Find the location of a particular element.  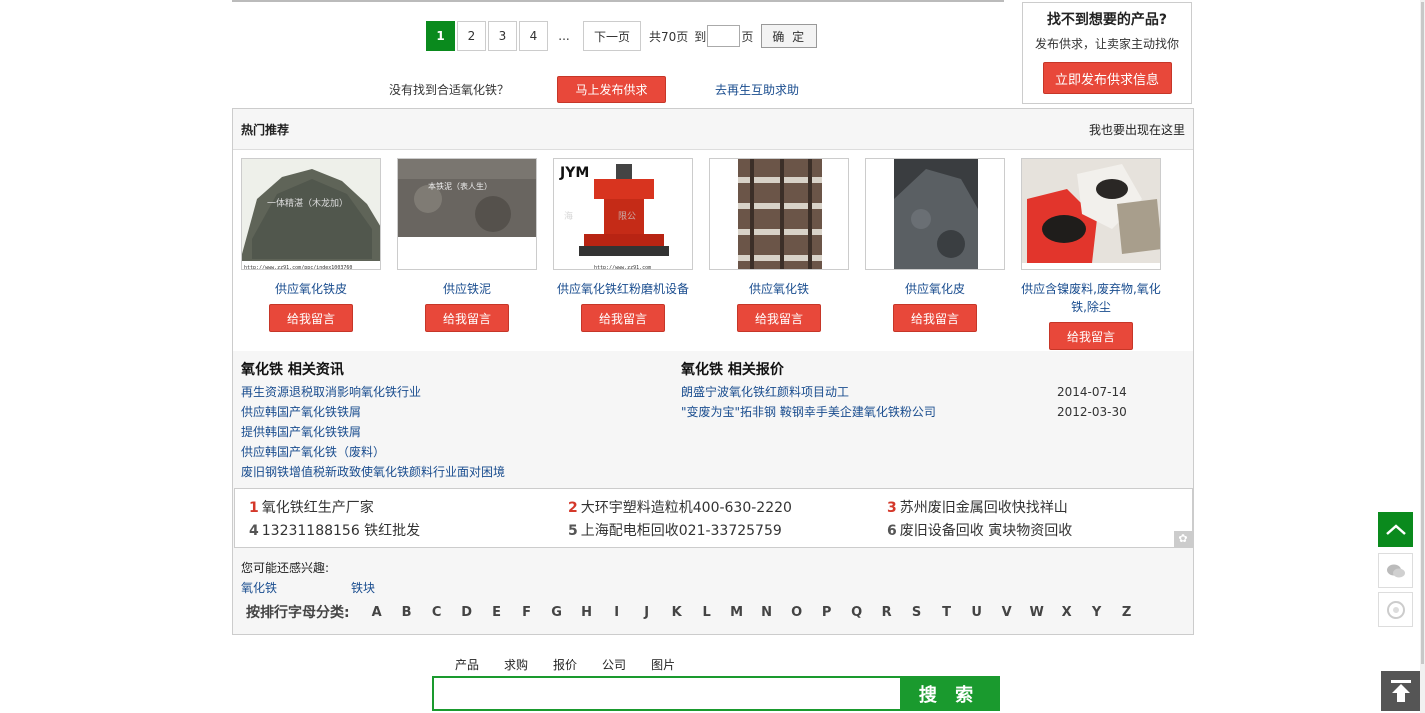

rank-item: 5 上海配电柜回收021-33725759 is located at coordinates (675, 530).